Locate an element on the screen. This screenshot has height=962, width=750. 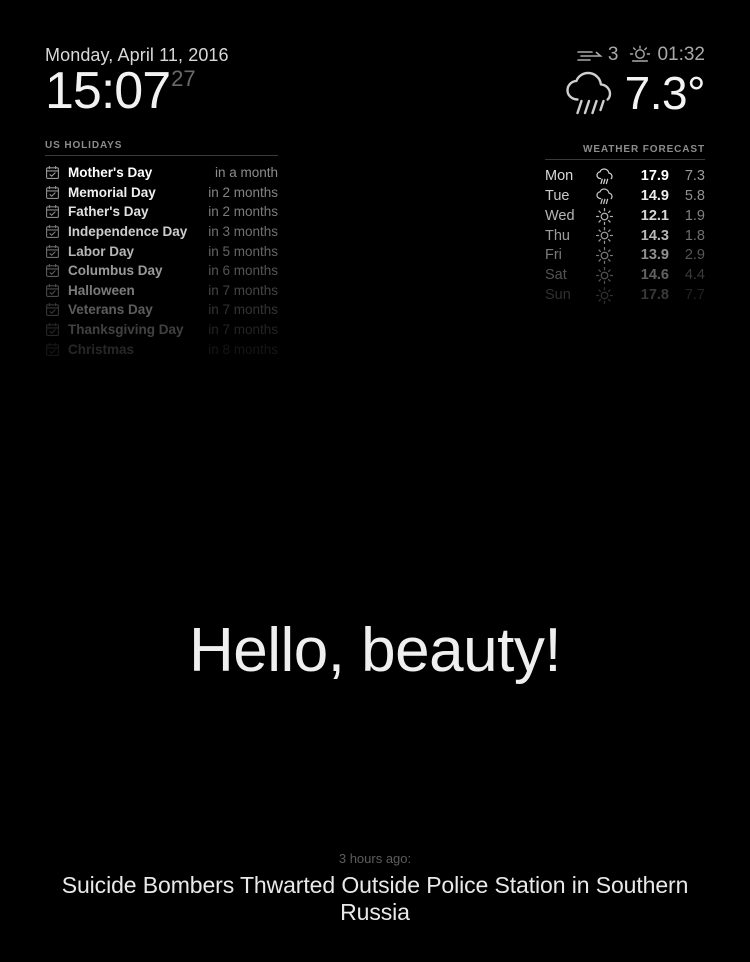
forecast-day: Sat is located at coordinates (556, 275).